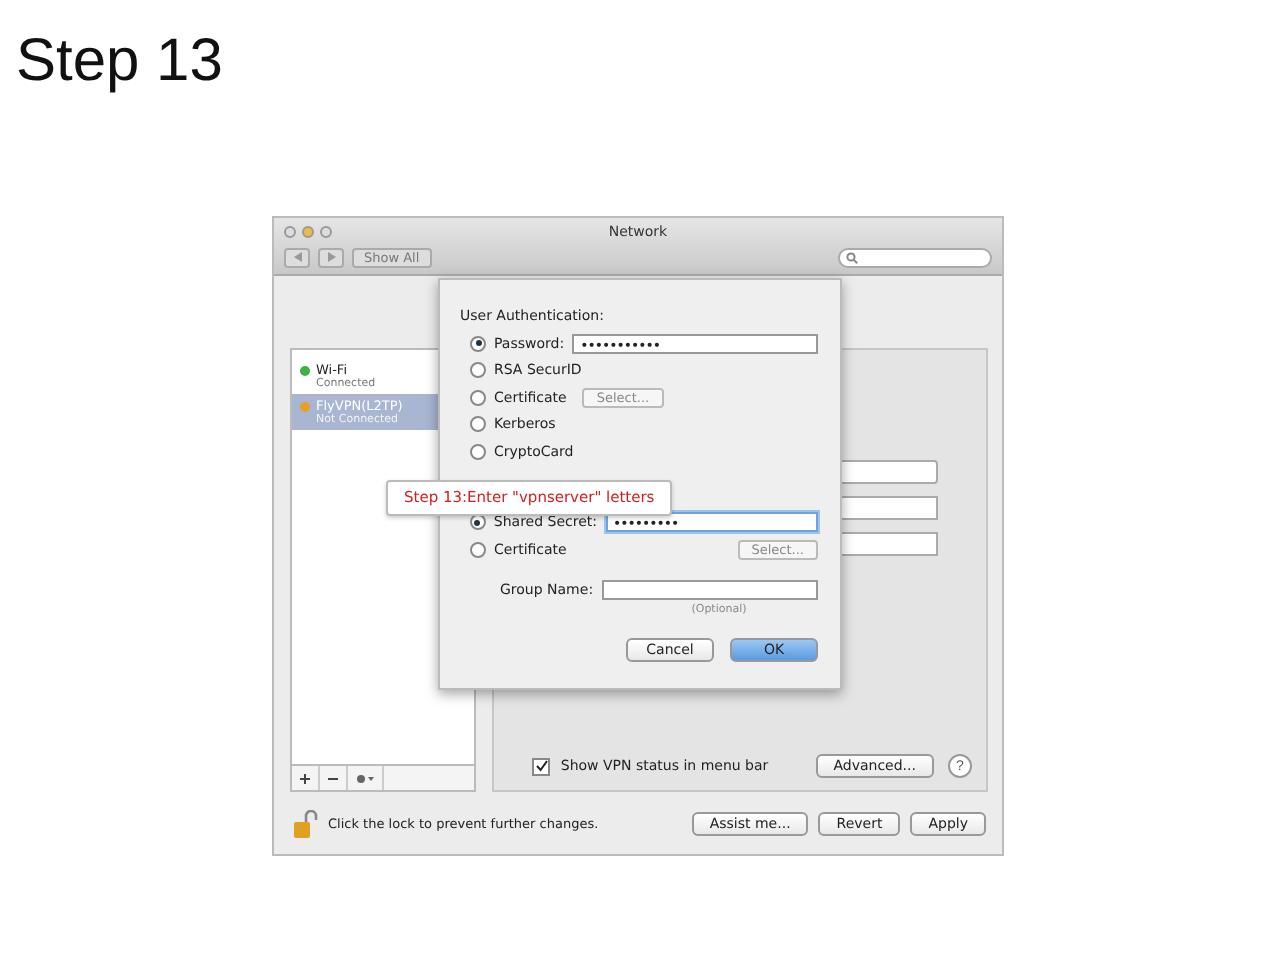 The height and width of the screenshot is (958, 1276). I want to click on slide-title: Step 13, so click(120, 62).